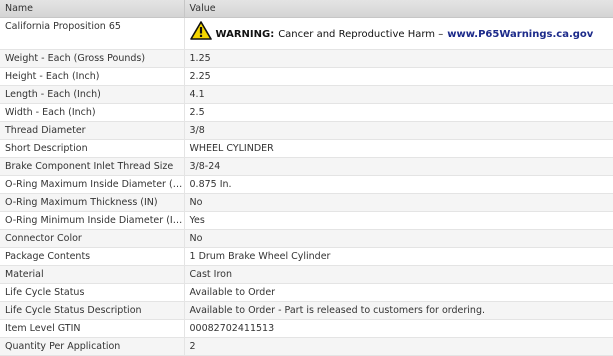  I want to click on row-name: Package Contents, so click(92, 257).